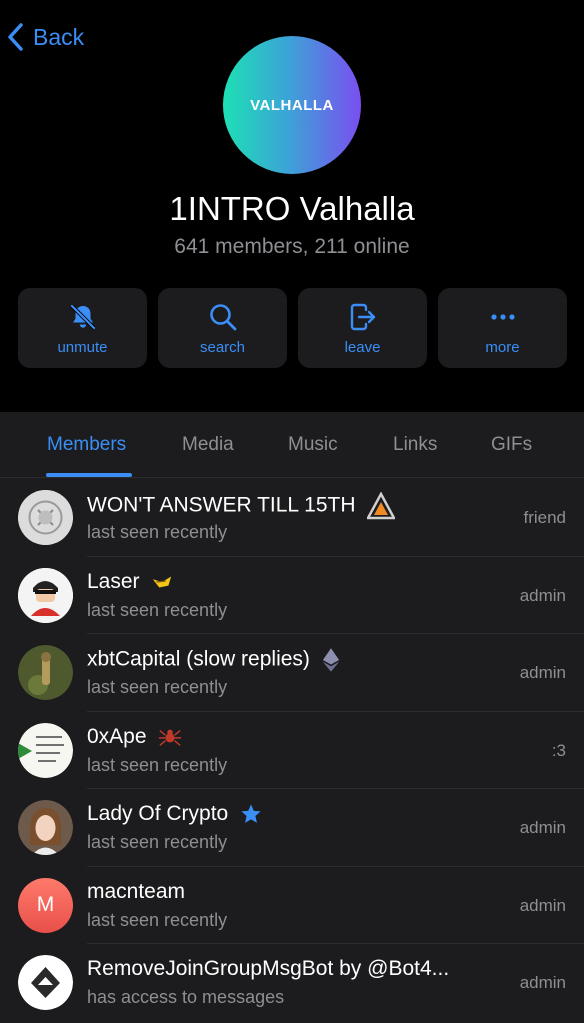 This screenshot has height=1023, width=584. What do you see at coordinates (198, 659) in the screenshot?
I see `member-name: xbtCapital (slow replies)` at bounding box center [198, 659].